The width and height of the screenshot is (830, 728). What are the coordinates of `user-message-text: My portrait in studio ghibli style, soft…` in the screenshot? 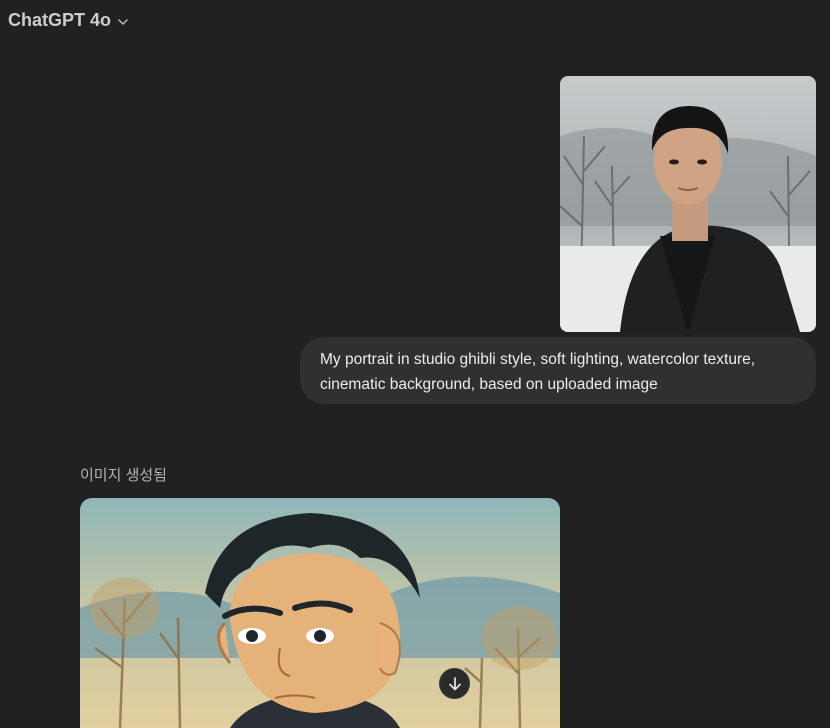 It's located at (538, 372).